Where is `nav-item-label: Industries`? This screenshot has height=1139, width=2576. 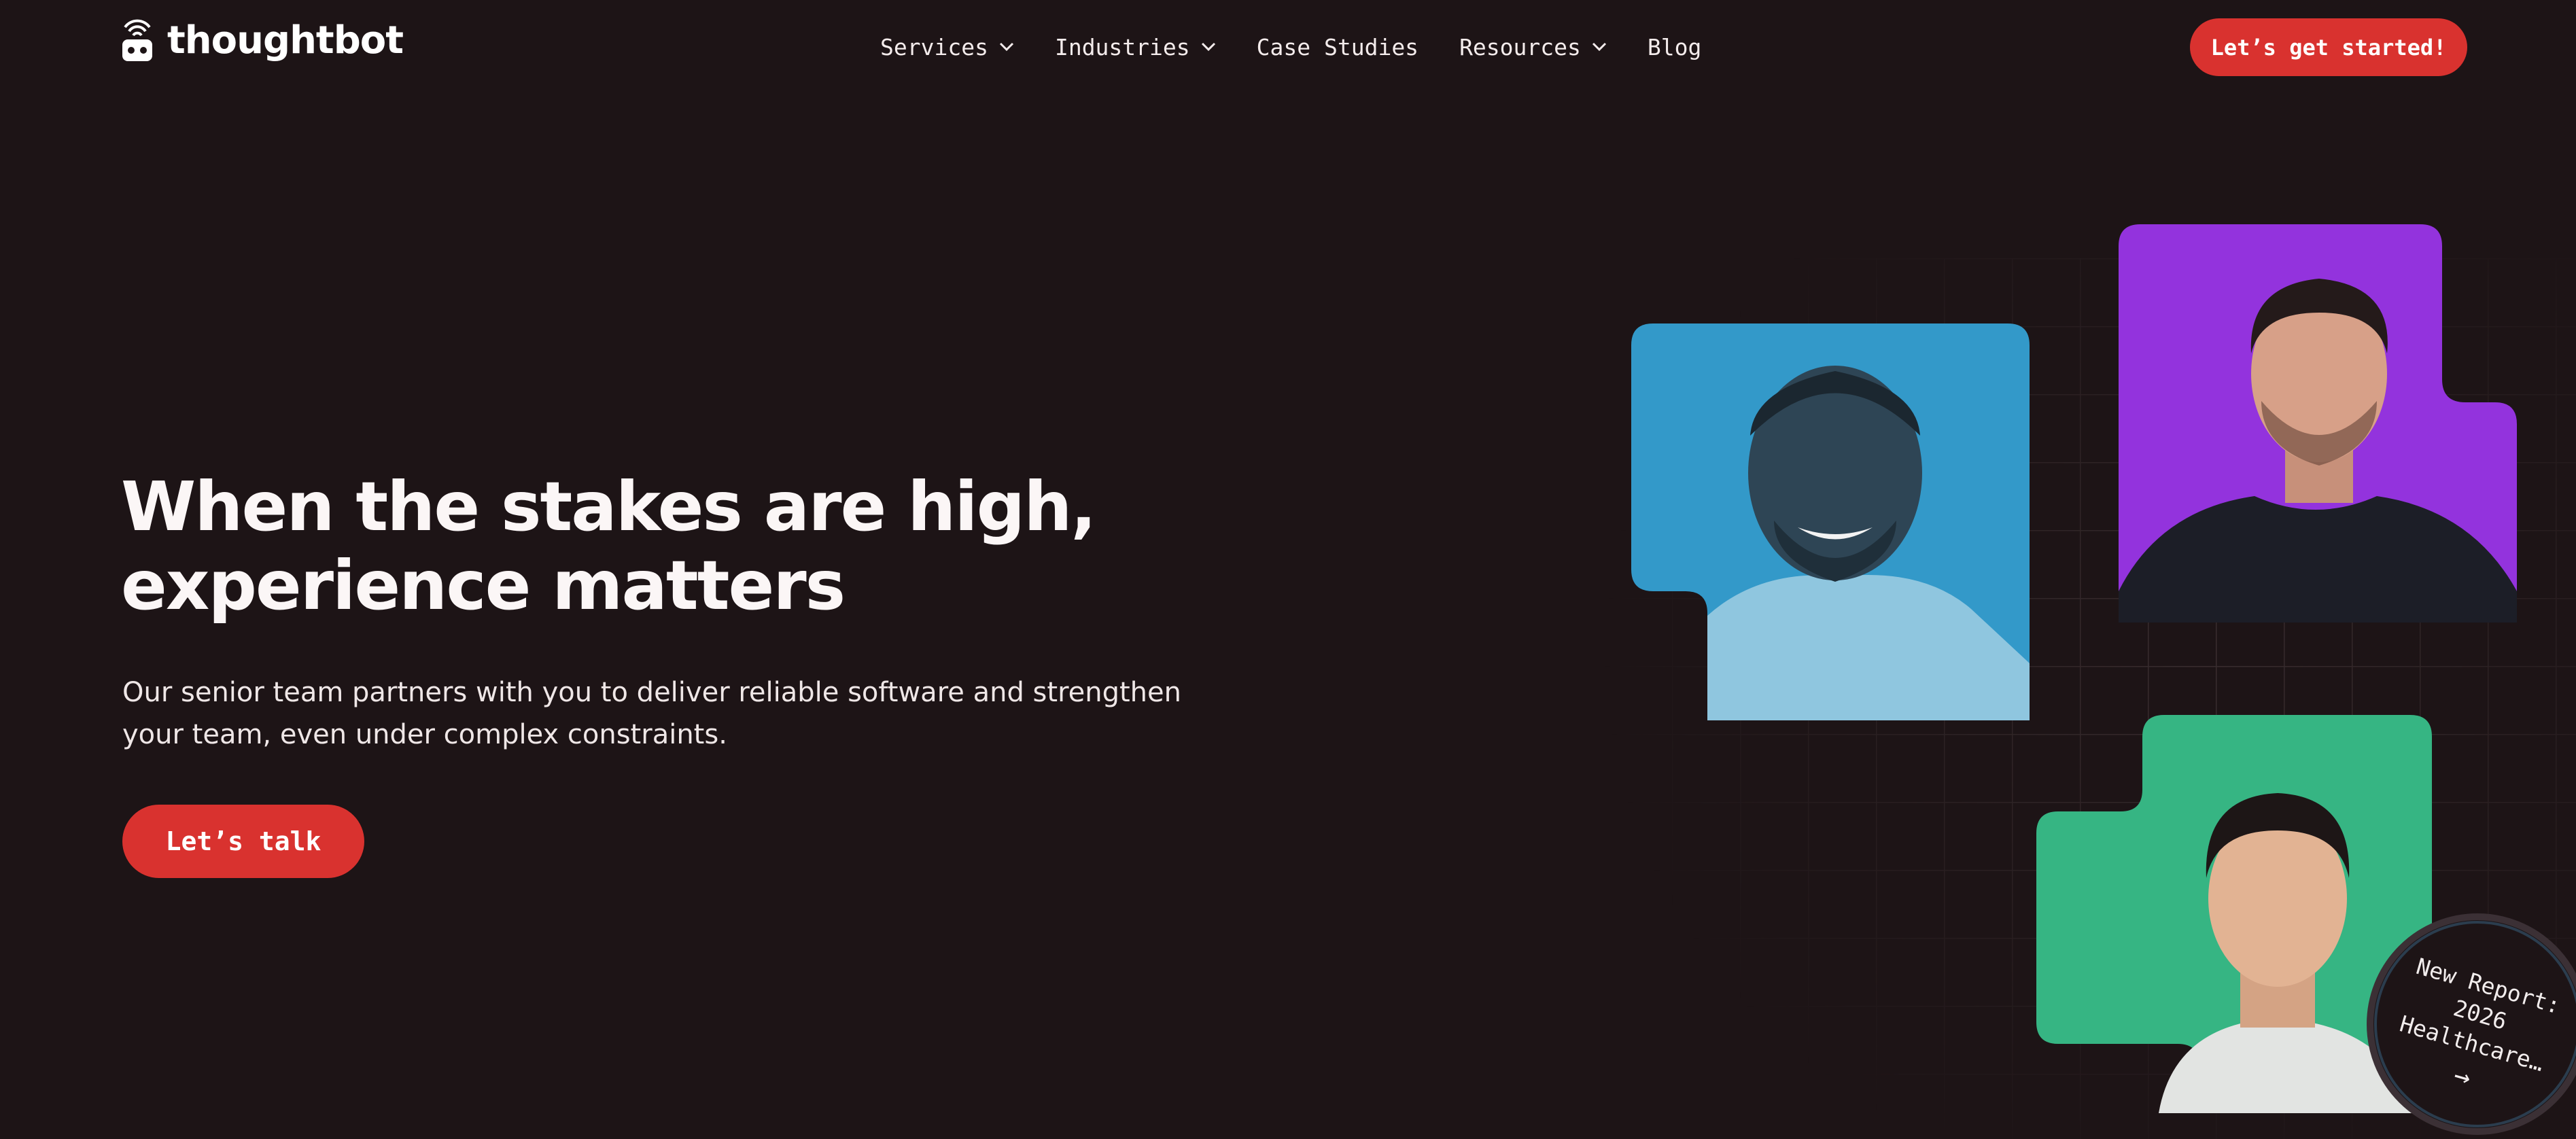 nav-item-label: Industries is located at coordinates (1122, 47).